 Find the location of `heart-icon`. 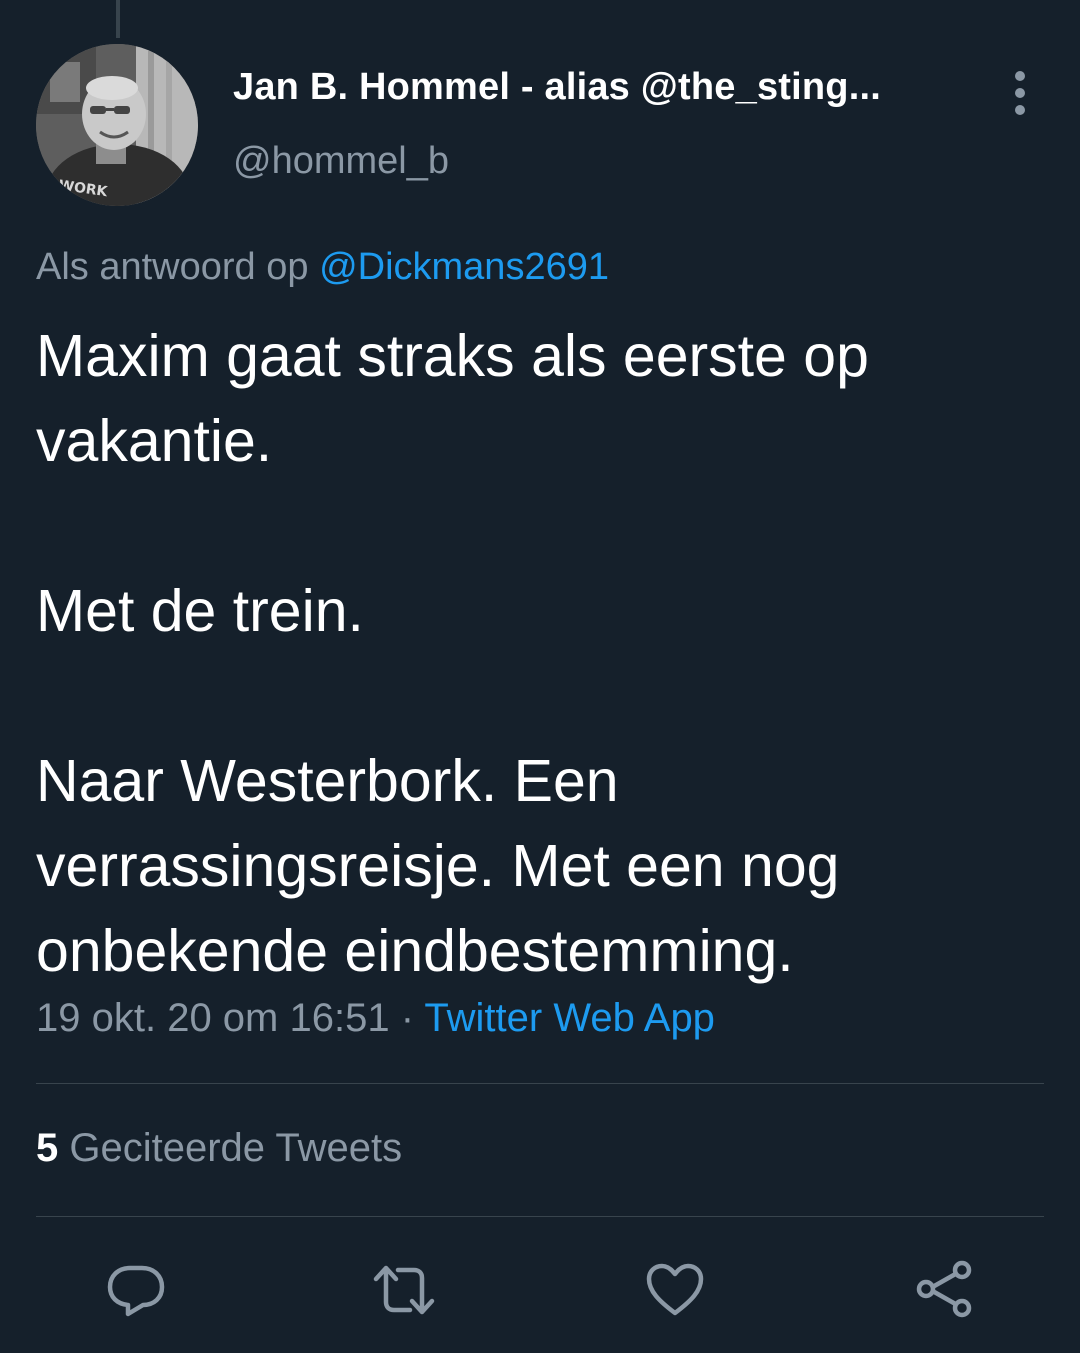

heart-icon is located at coordinates (675, 1289).